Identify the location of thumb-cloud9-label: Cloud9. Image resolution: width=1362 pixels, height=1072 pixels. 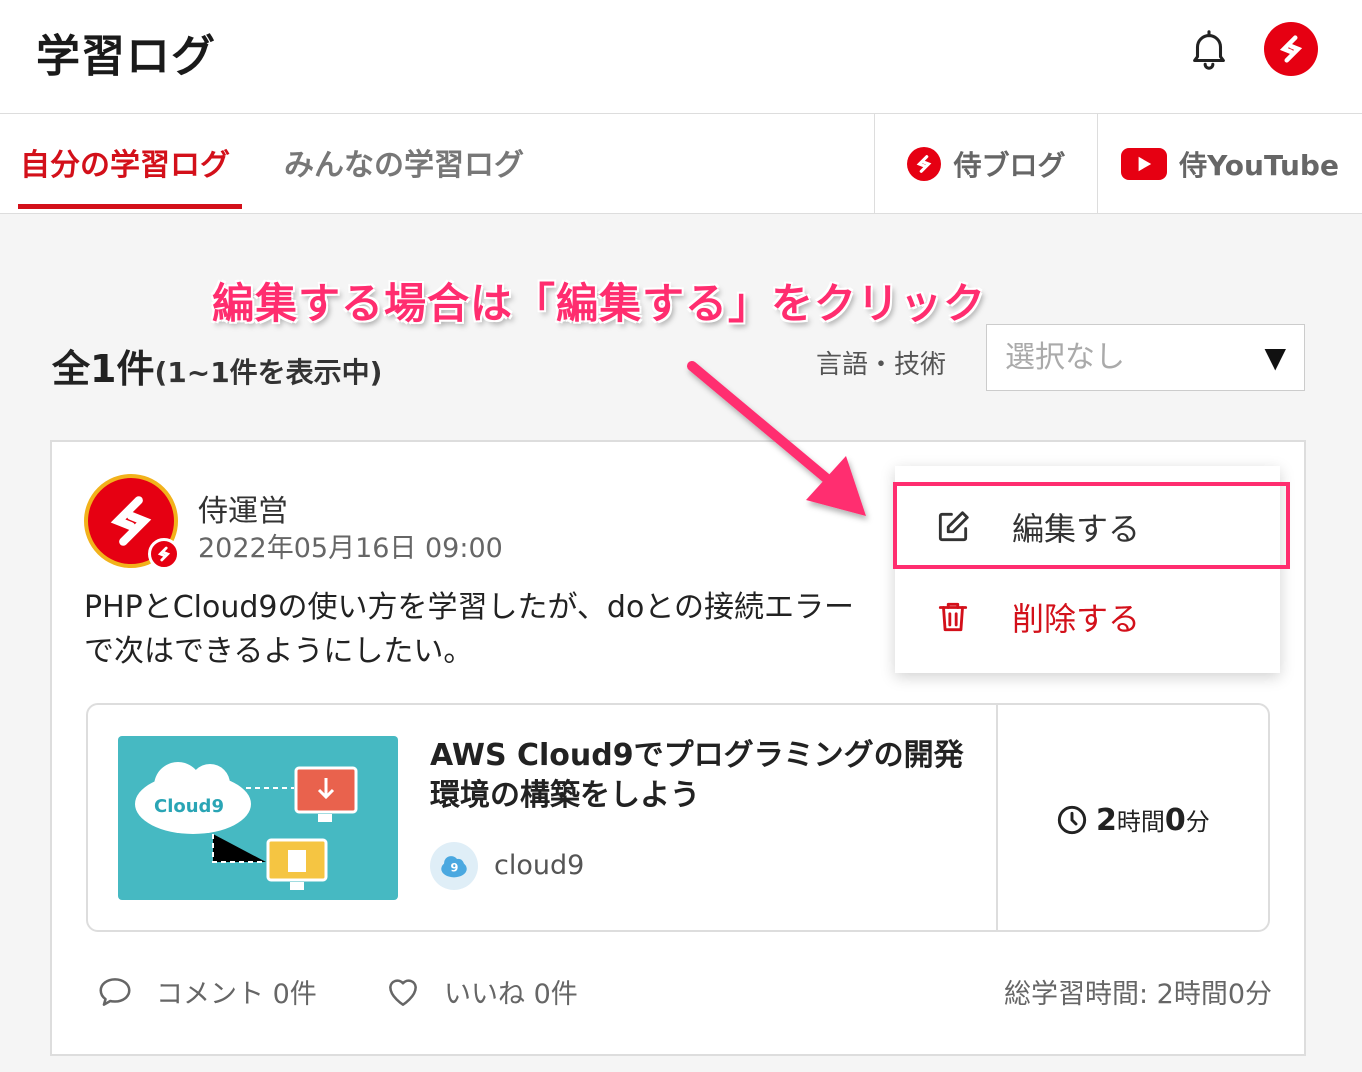
(189, 806).